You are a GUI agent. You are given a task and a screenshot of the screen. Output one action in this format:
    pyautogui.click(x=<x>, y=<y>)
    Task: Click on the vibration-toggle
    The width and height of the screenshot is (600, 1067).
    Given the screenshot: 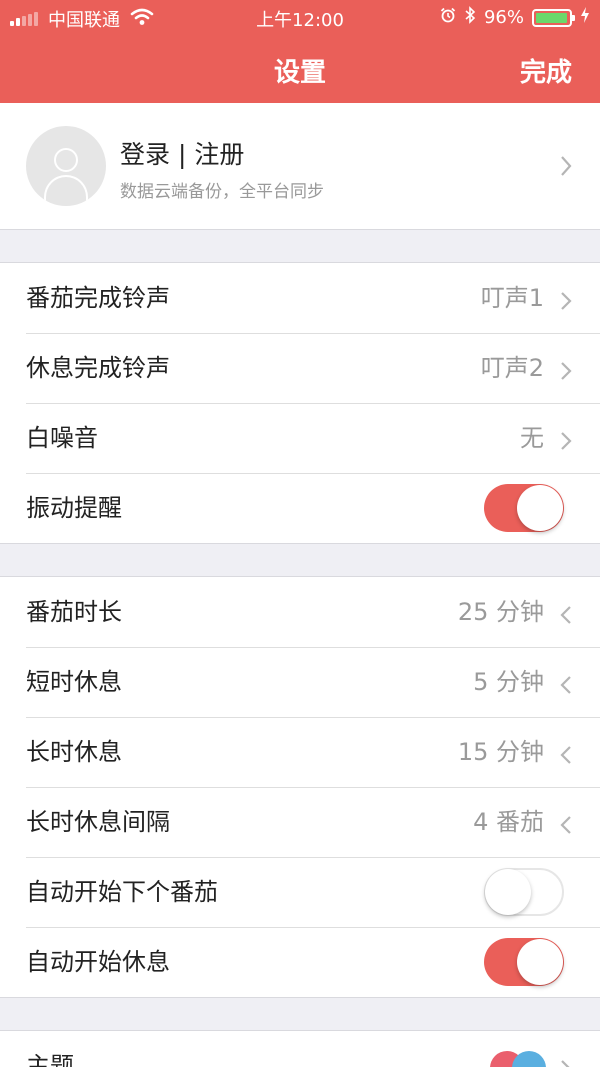 What is the action you would take?
    pyautogui.click(x=524, y=508)
    